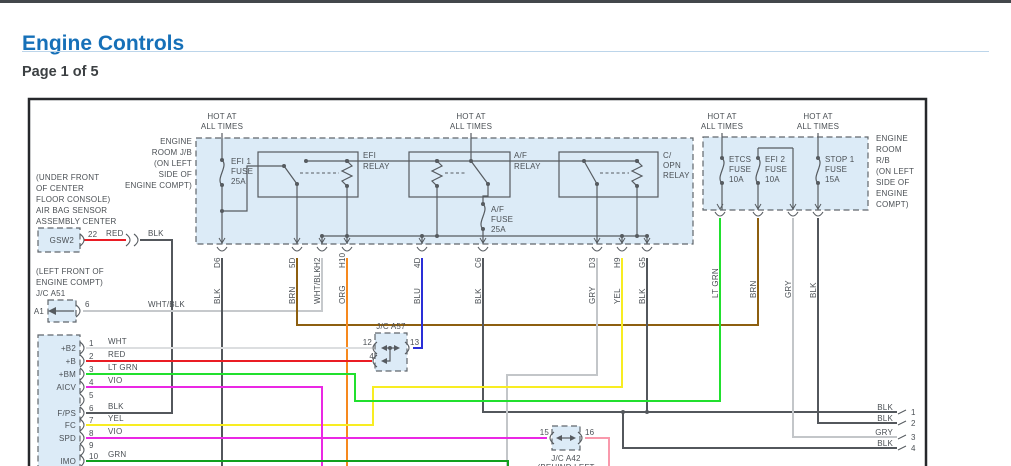  What do you see at coordinates (71, 210) in the screenshot?
I see `airbag-note: AIR BAG SENSOR` at bounding box center [71, 210].